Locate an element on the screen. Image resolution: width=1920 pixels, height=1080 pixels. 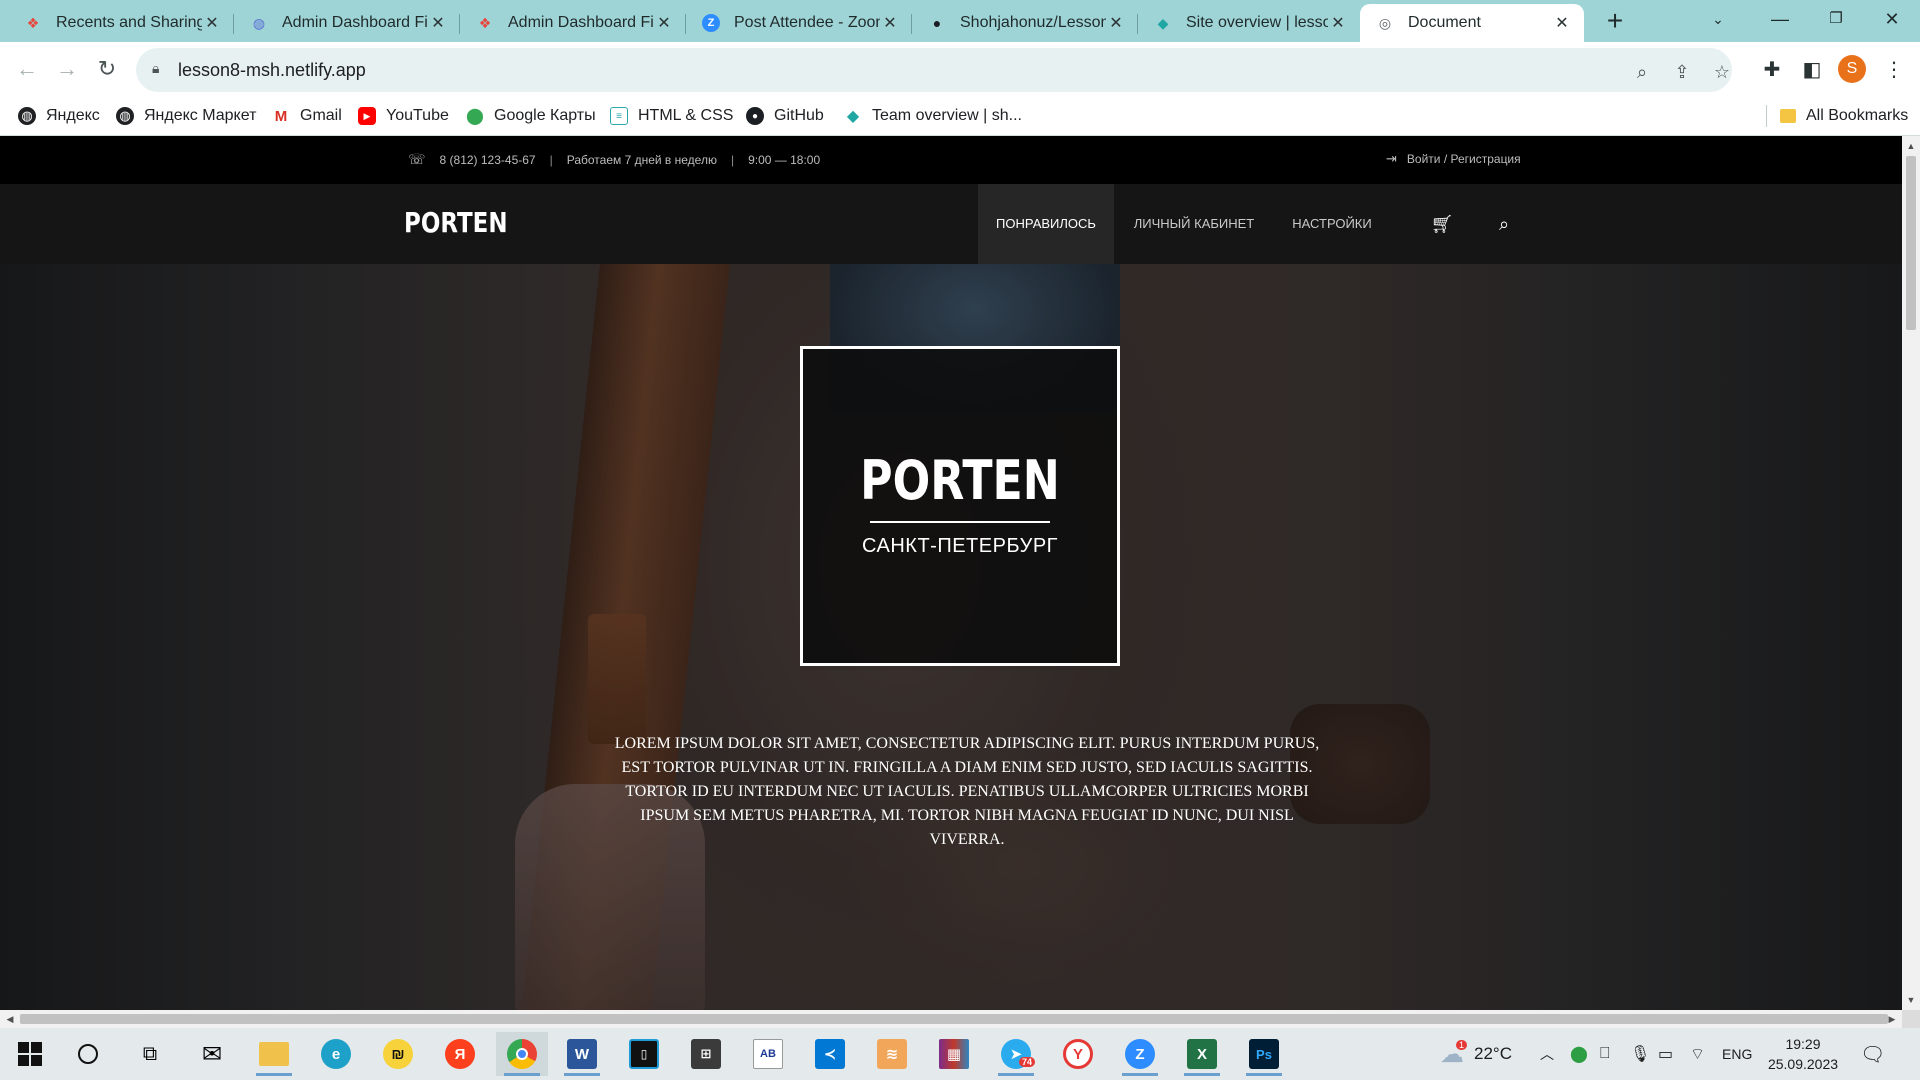
task-view-button: ⧉ is located at coordinates (150, 1054).